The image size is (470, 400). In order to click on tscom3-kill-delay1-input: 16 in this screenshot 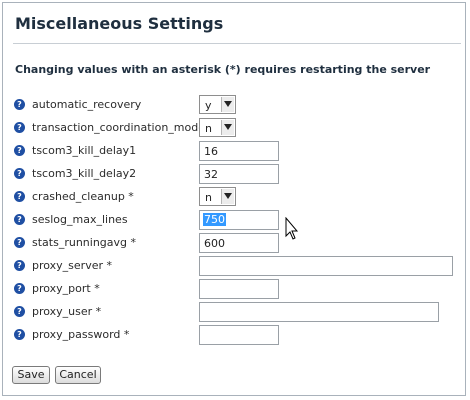, I will do `click(239, 151)`.